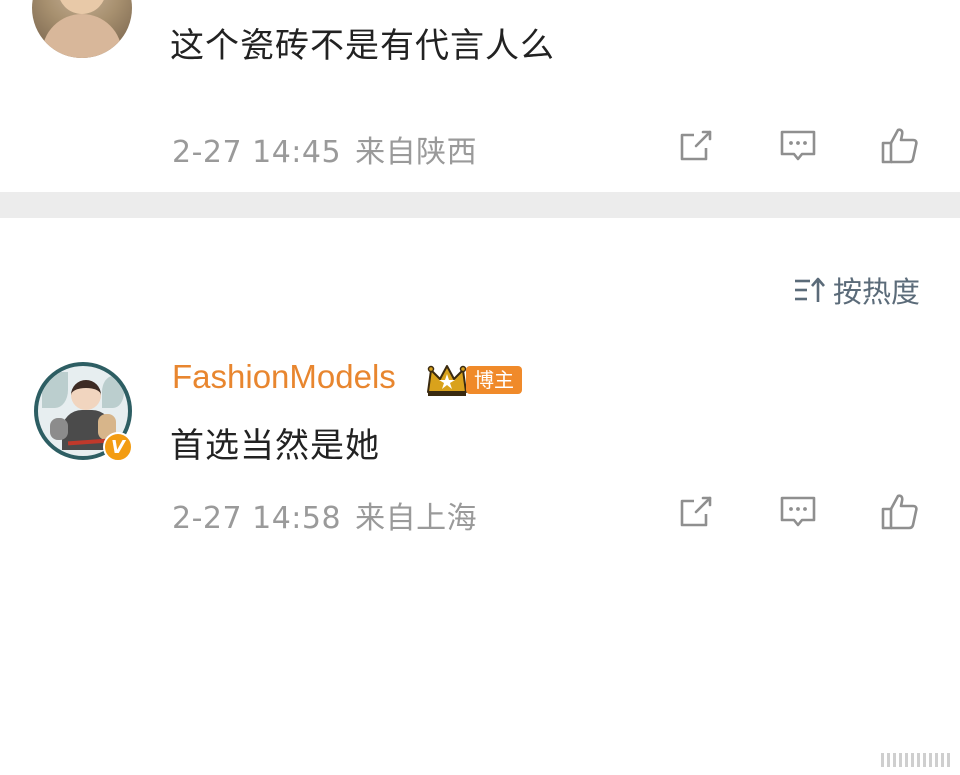 The height and width of the screenshot is (775, 960). What do you see at coordinates (876, 292) in the screenshot?
I see `sort-label: 按热度` at bounding box center [876, 292].